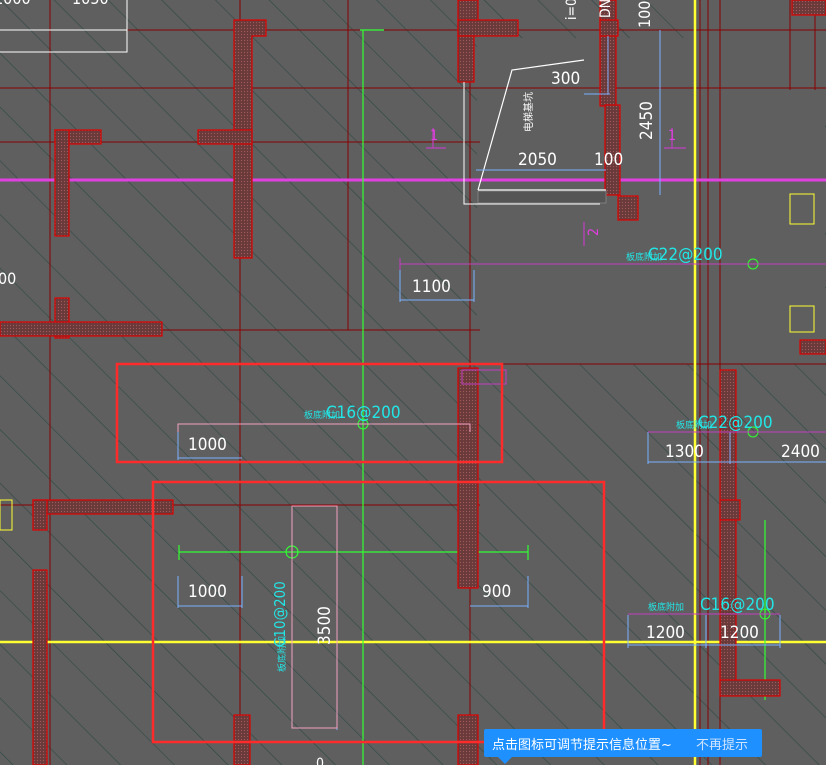 The image size is (826, 765). What do you see at coordinates (207, 592) in the screenshot?
I see `dim-box2-left: 1000` at bounding box center [207, 592].